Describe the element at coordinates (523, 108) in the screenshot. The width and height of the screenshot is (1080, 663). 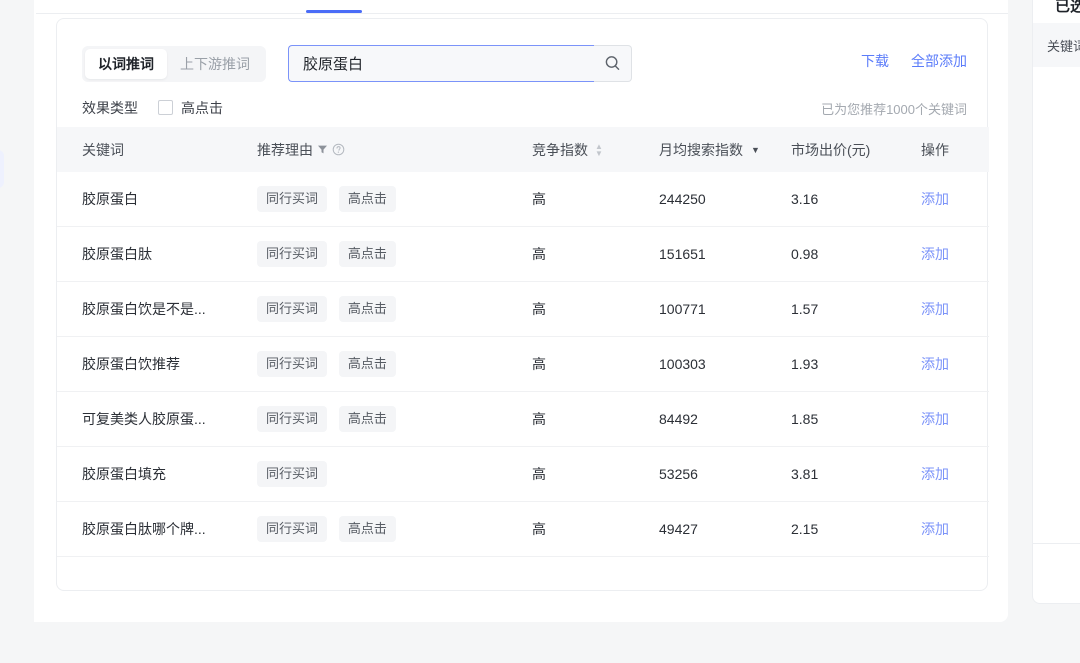
I see `filter-row: 效果类型 高点击 已为您推荐1000个关键词` at that location.